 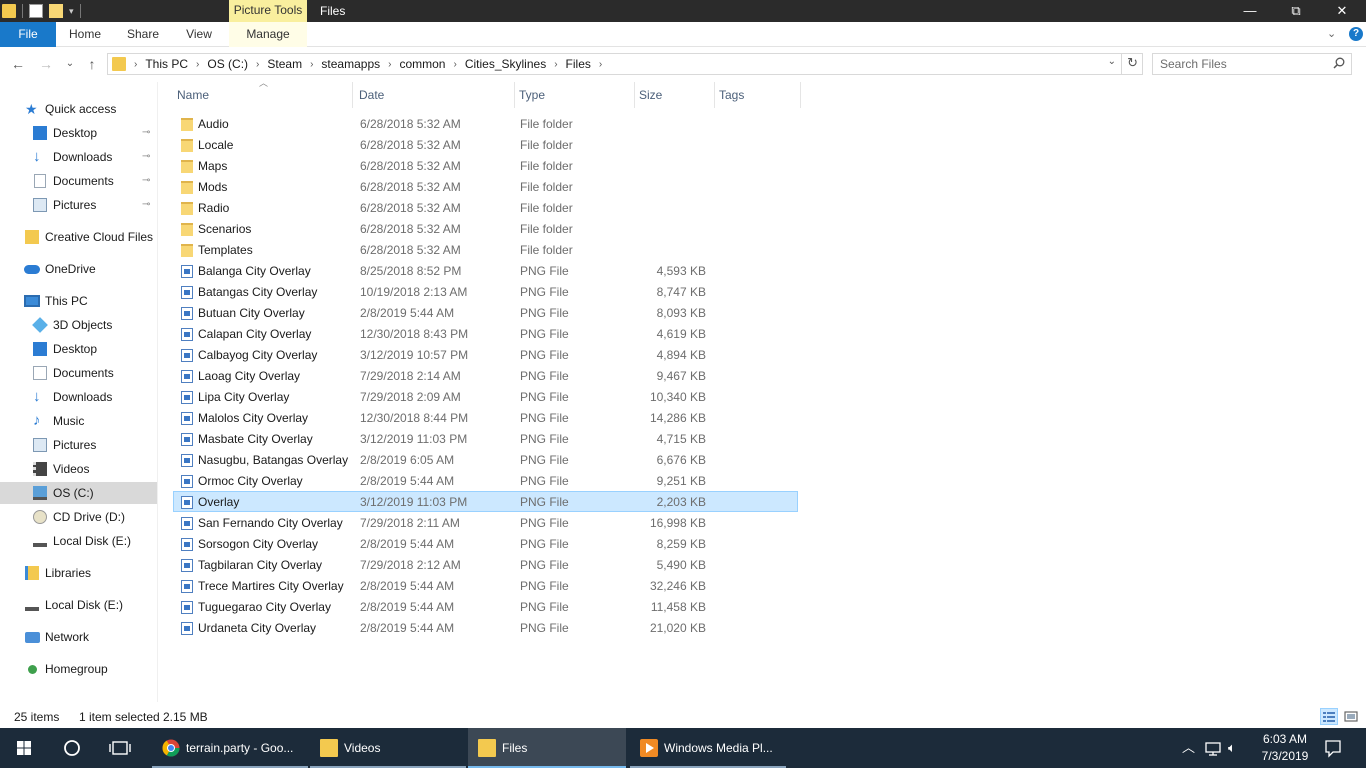 What do you see at coordinates (78, 421) in the screenshot?
I see `sidebar-item-music: ♪ Music` at bounding box center [78, 421].